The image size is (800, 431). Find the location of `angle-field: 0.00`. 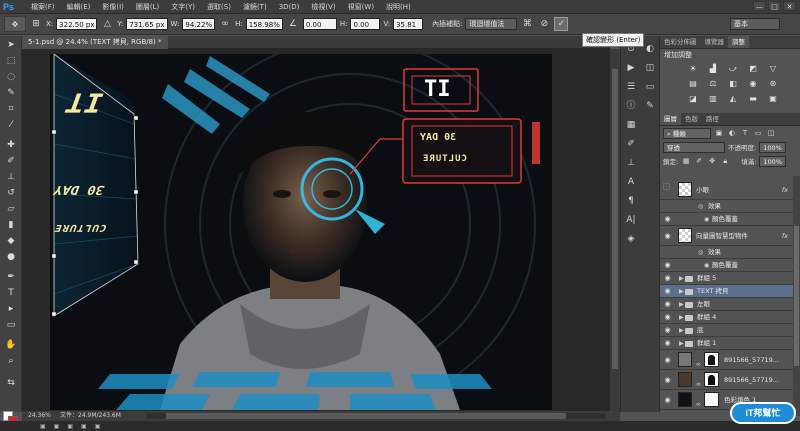

angle-field: 0.00 is located at coordinates (319, 24).